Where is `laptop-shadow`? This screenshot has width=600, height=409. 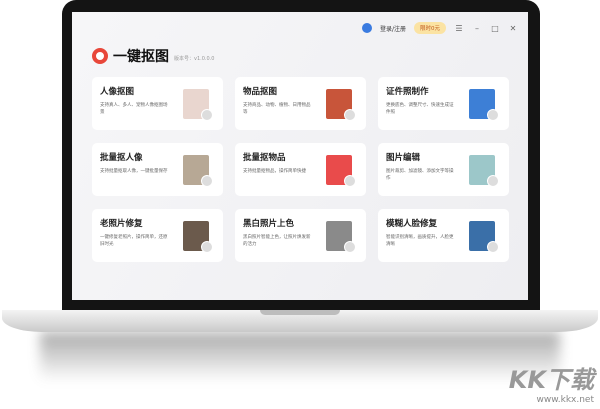
laptop-shadow is located at coordinates (300, 357).